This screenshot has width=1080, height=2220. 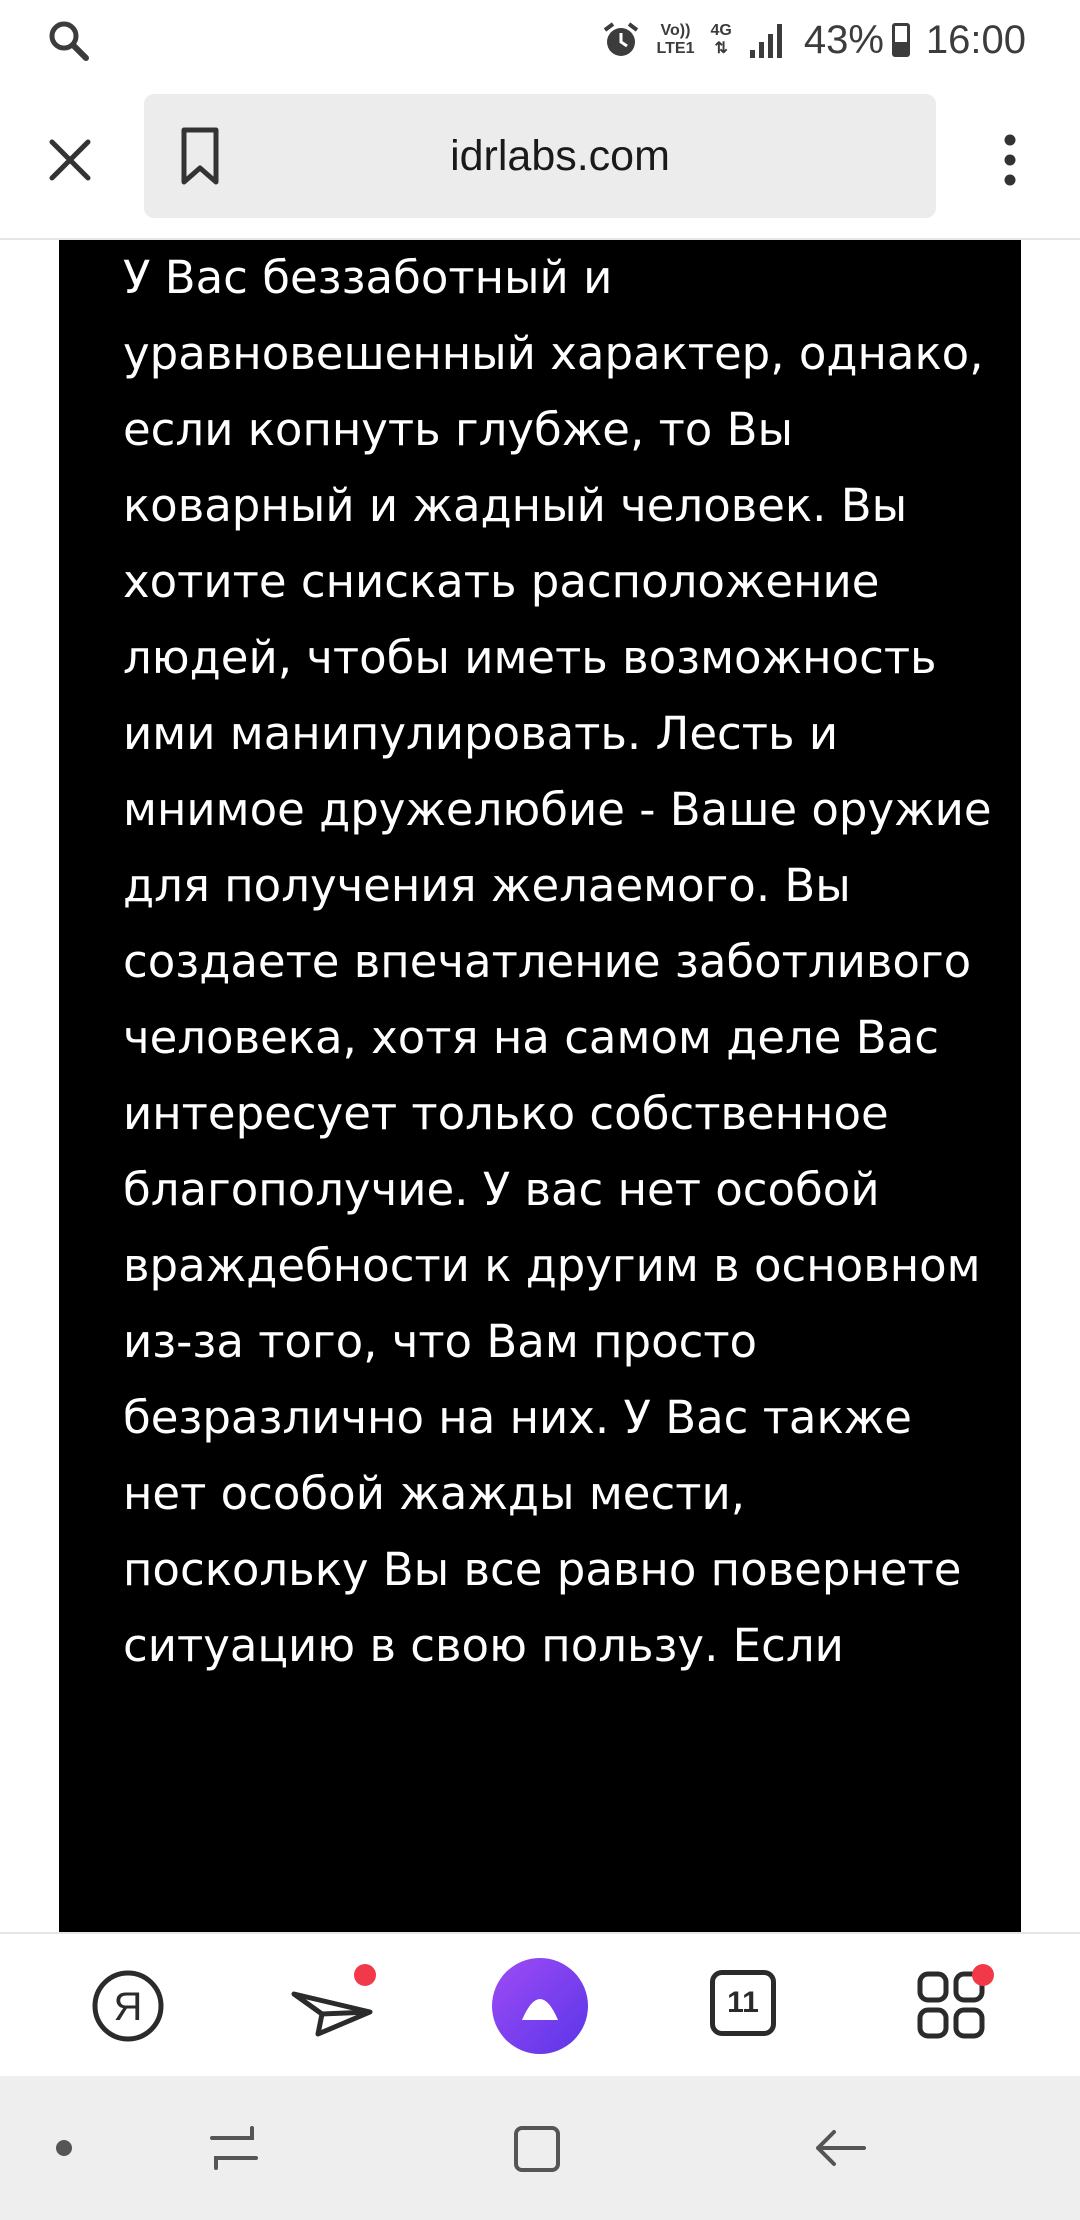 I want to click on battery-percent: 43%, so click(x=843, y=39).